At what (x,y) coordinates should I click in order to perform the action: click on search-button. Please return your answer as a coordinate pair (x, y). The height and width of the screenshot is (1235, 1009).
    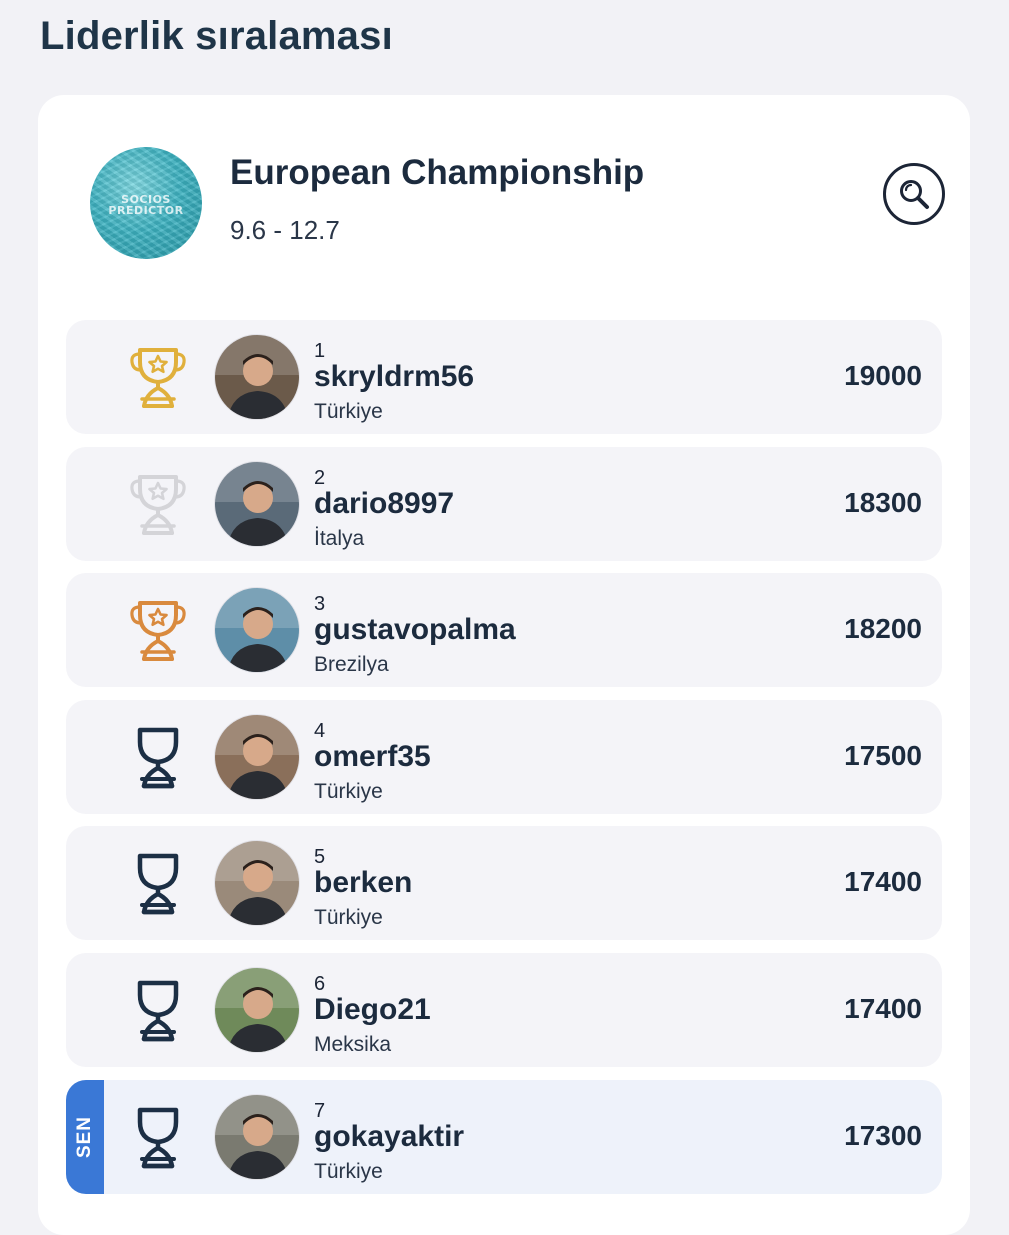
    Looking at the image, I should click on (914, 194).